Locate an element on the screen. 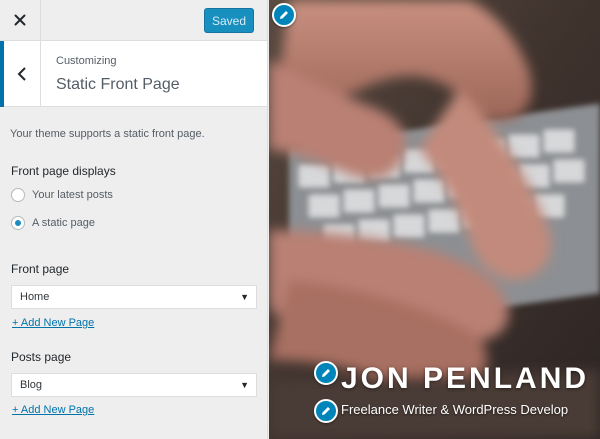 Image resolution: width=600 pixels, height=439 pixels. close-icon is located at coordinates (20, 20).